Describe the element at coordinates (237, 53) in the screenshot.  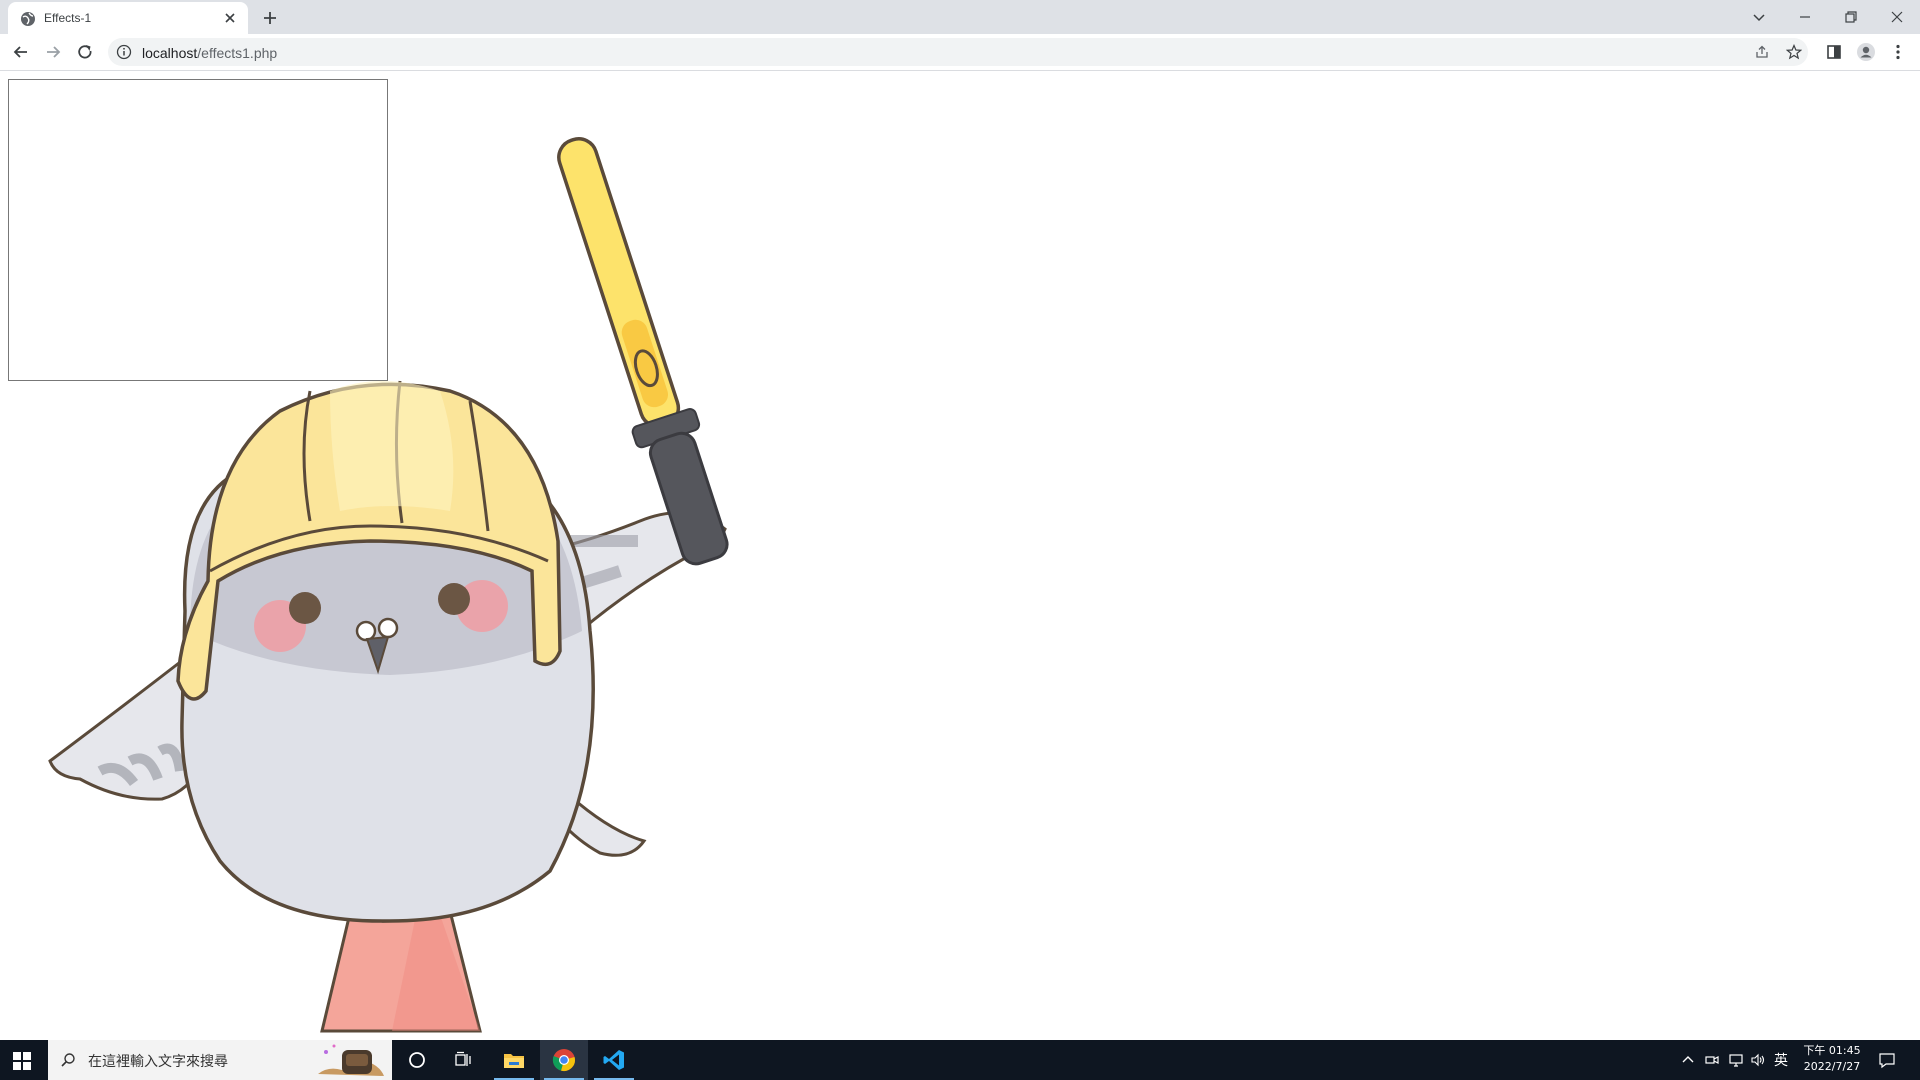
I see `url-path: /effects1.php` at that location.